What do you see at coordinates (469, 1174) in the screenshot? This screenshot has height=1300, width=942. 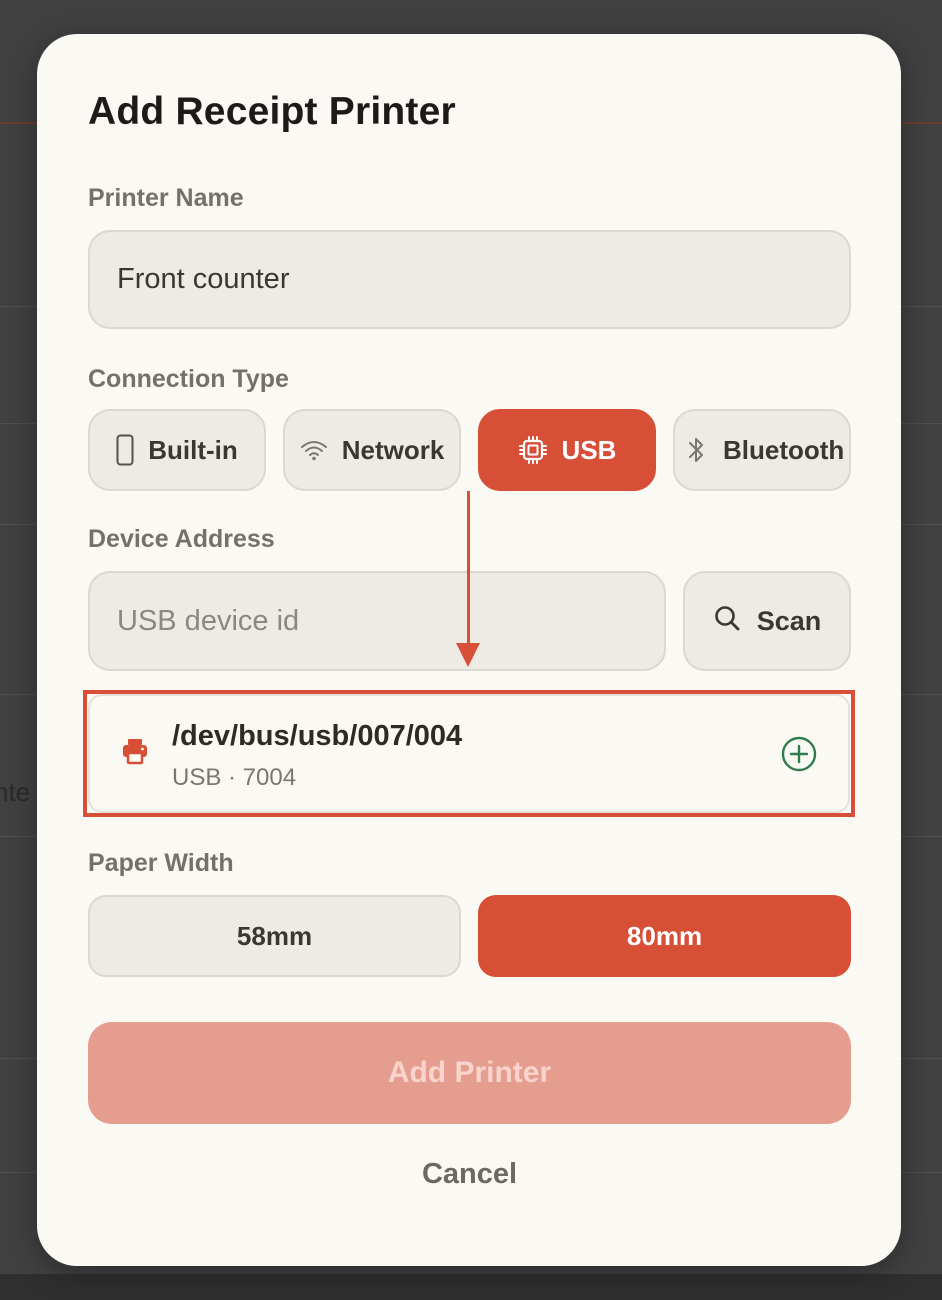 I see `cancel-button: Cancel` at bounding box center [469, 1174].